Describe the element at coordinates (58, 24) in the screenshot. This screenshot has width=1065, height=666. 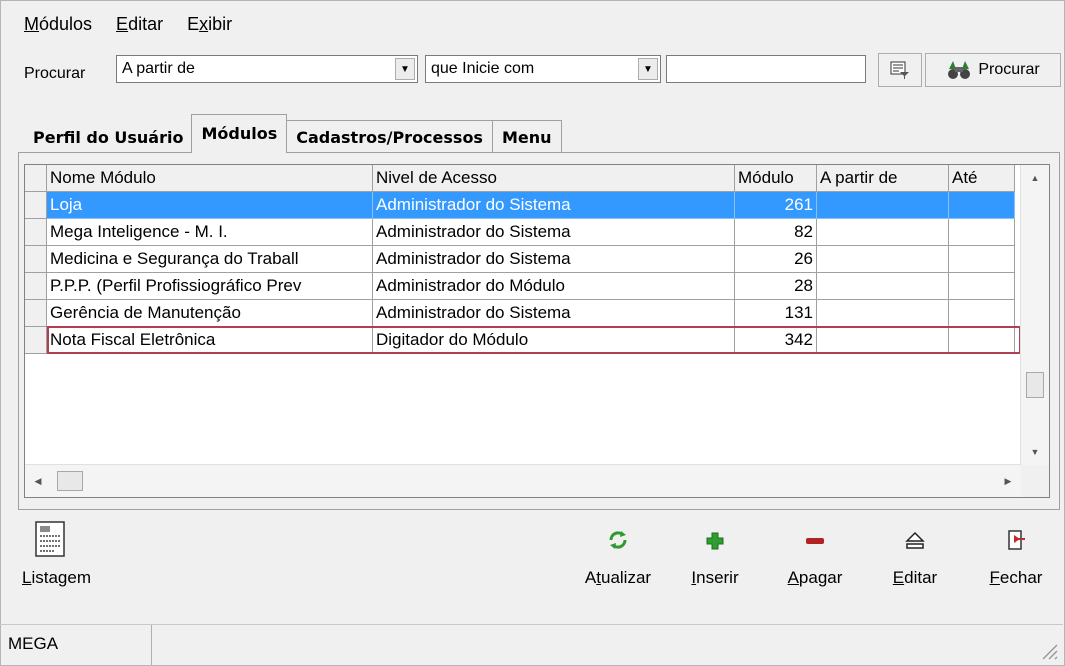
I see `menu-modulos: Módulos` at that location.